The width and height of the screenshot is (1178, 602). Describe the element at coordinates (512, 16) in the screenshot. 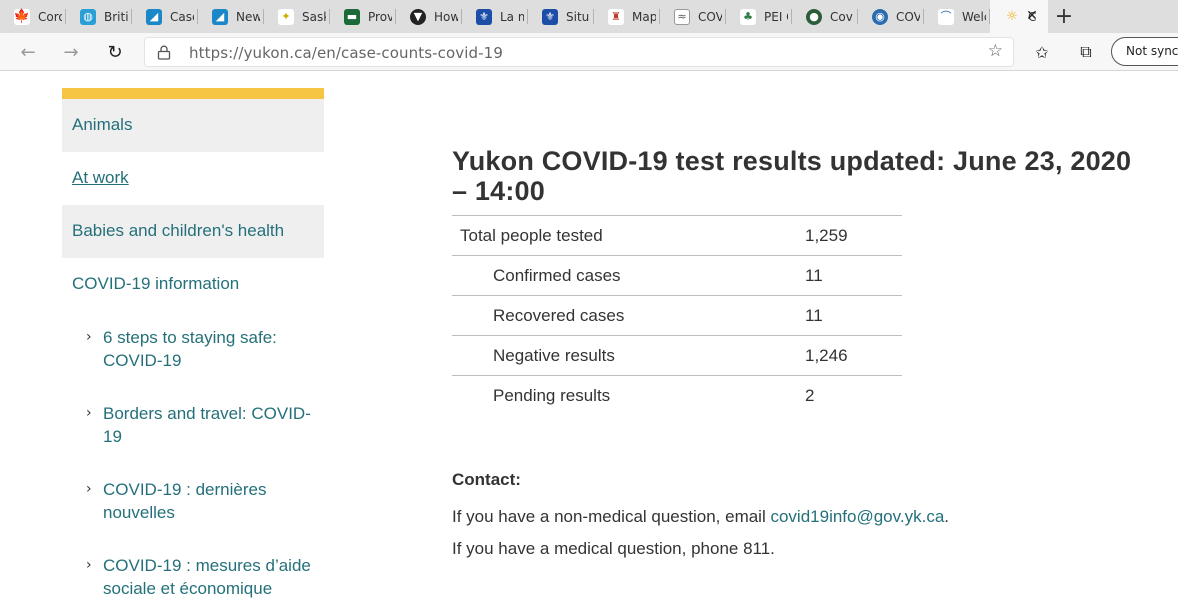

I see `tab-title: La ma` at that location.